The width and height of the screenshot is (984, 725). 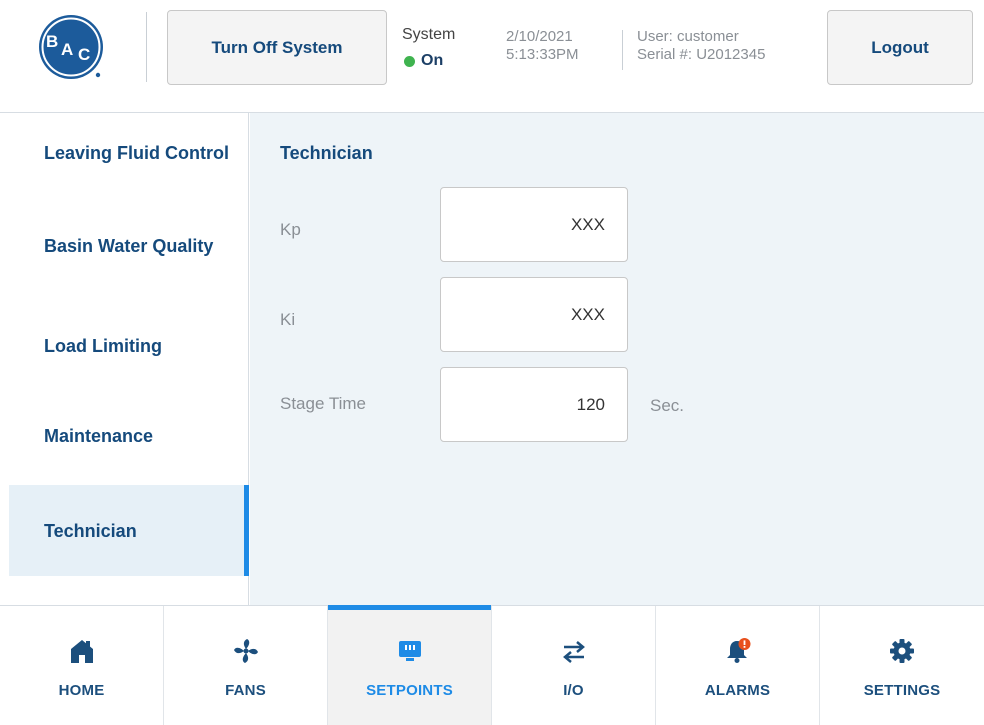 What do you see at coordinates (429, 34) in the screenshot?
I see `system-label: System` at bounding box center [429, 34].